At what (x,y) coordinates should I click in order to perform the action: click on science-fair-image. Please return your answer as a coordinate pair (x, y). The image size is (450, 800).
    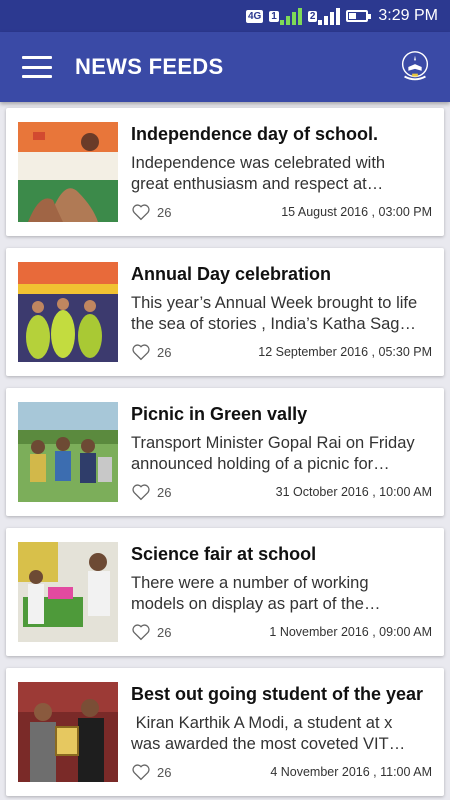
    Looking at the image, I should click on (68, 592).